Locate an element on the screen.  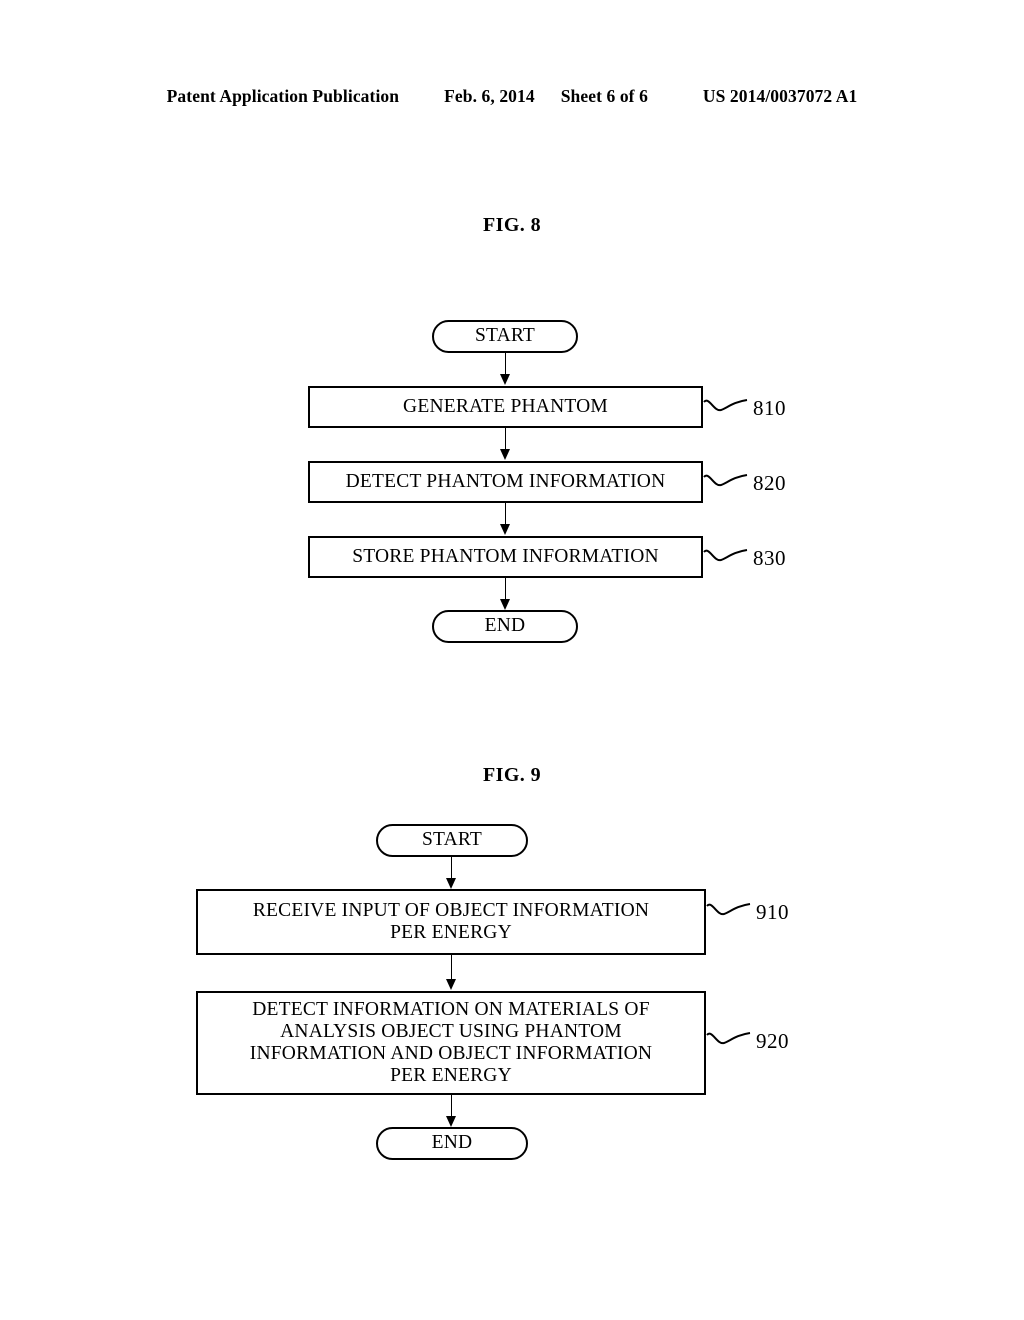
fig8-end-label: END is located at coordinates (505, 626).